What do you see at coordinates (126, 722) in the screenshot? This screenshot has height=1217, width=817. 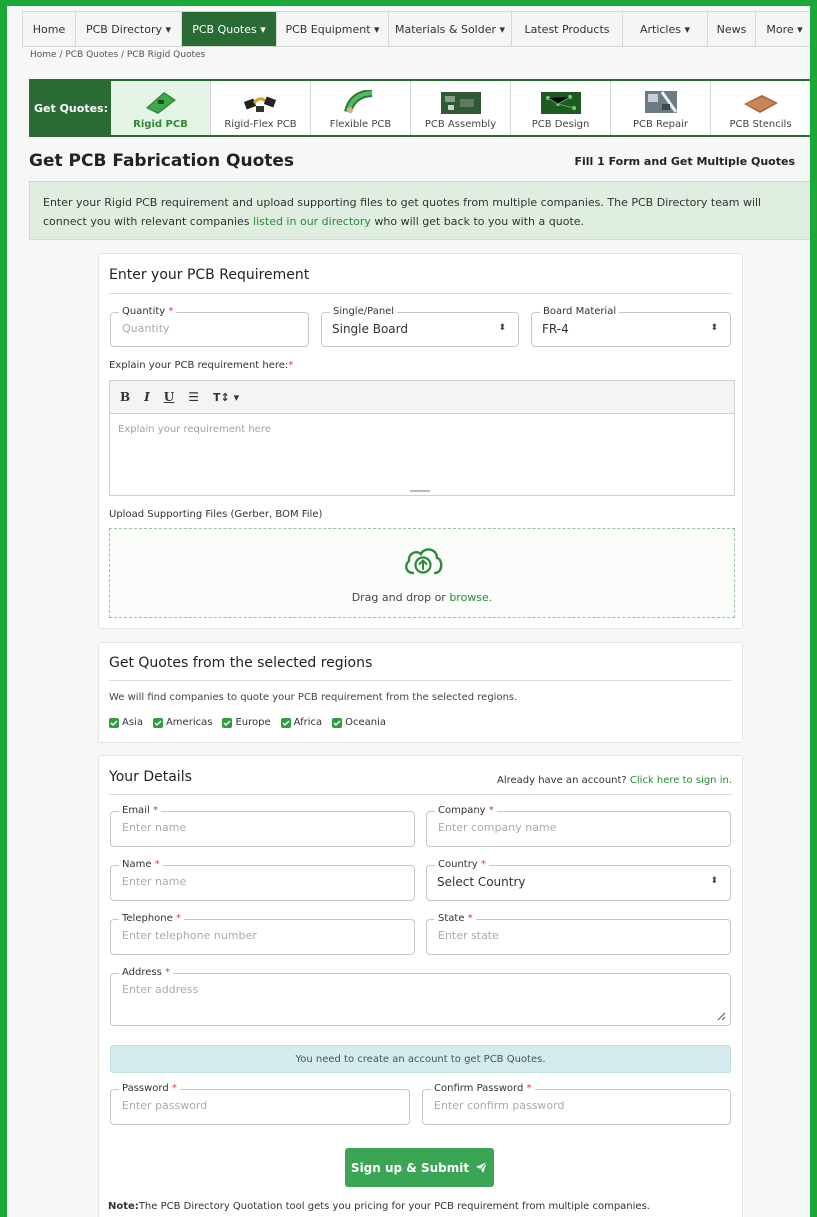 I see `region-asia: Asia` at bounding box center [126, 722].